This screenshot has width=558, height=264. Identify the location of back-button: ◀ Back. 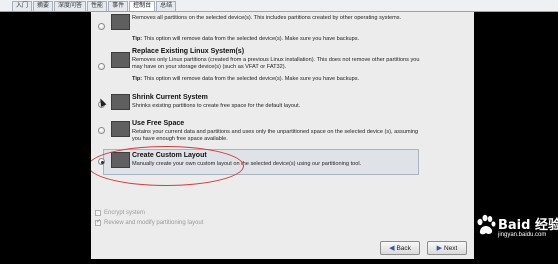
(400, 248).